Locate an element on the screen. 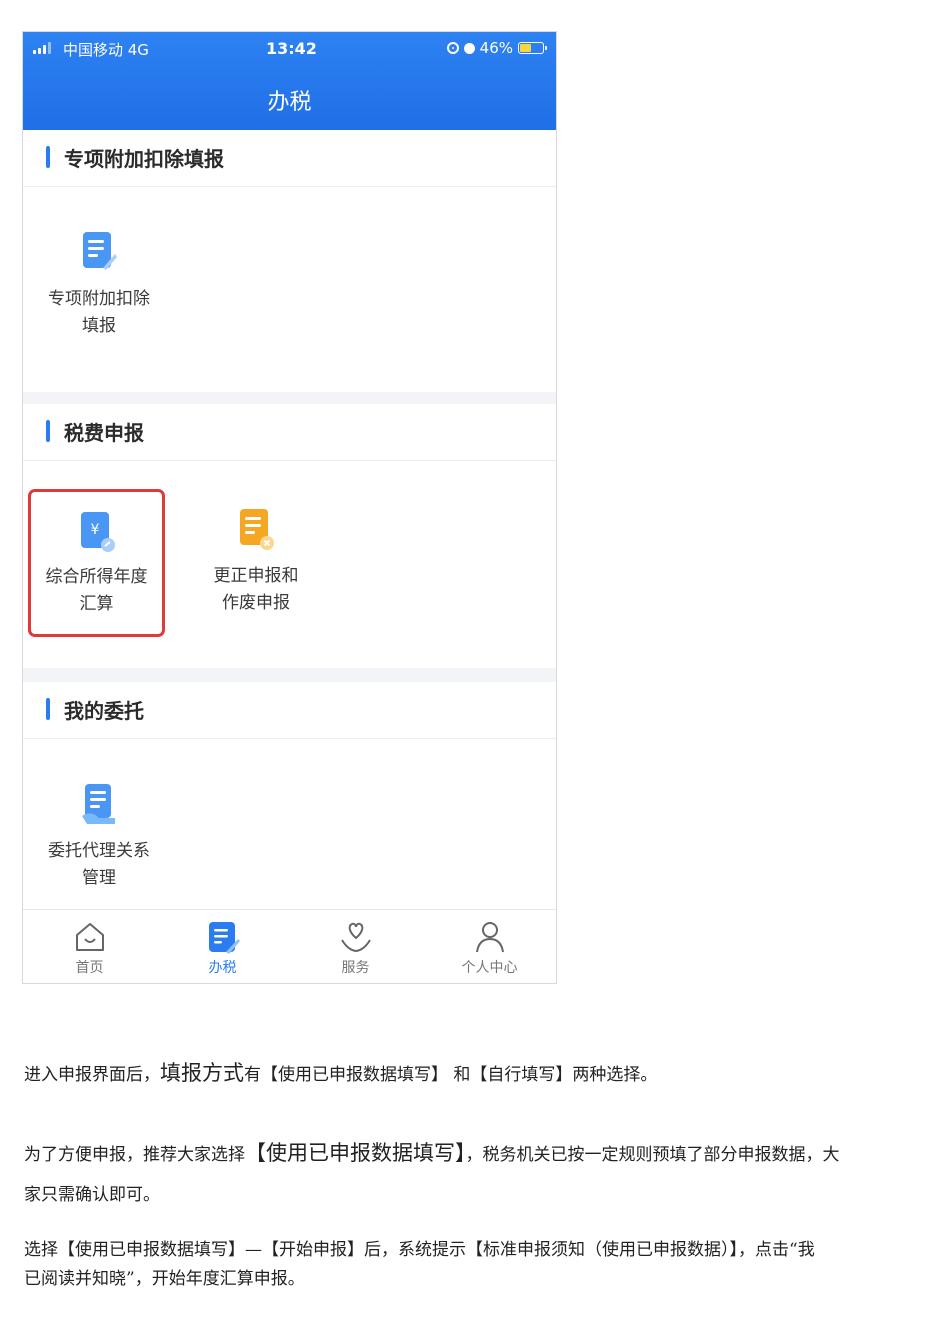 The image size is (950, 1344). tab-home: 首页 is located at coordinates (89, 946).